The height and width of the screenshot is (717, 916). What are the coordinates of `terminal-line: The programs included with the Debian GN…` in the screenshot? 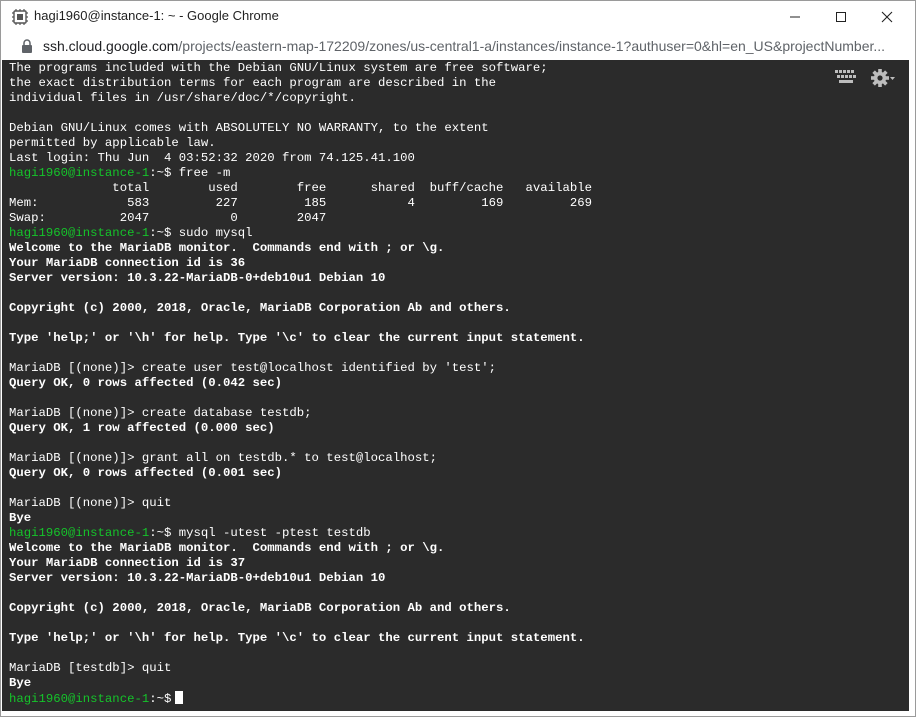 It's located at (300, 68).